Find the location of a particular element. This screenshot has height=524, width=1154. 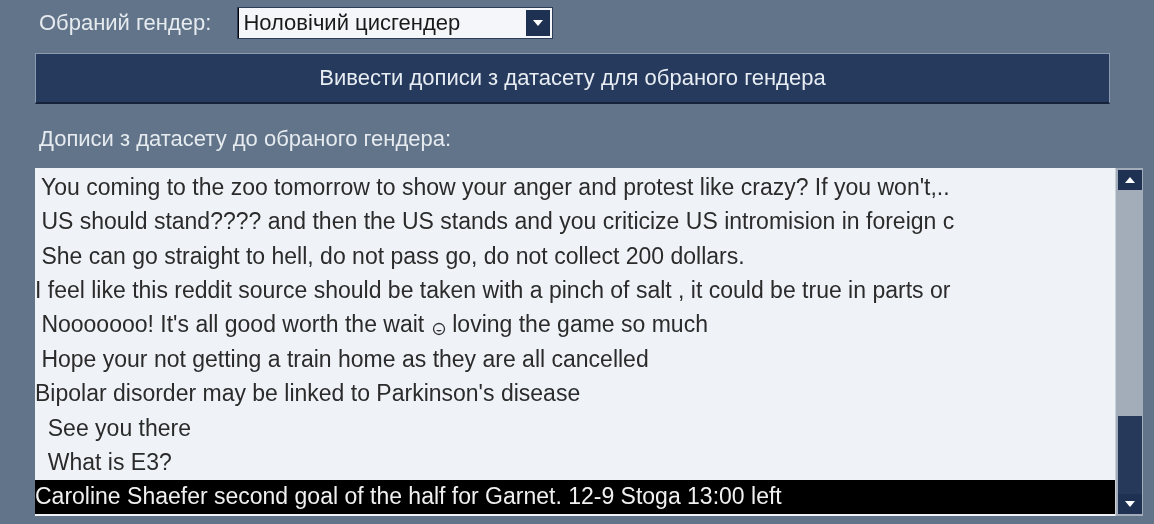

post-item: What is E3? is located at coordinates (575, 462).